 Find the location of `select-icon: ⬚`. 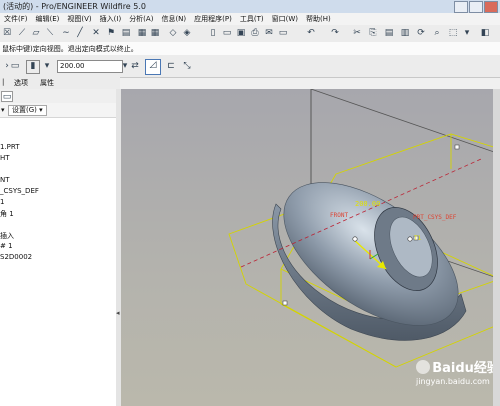

select-icon: ⬚ is located at coordinates (453, 33).